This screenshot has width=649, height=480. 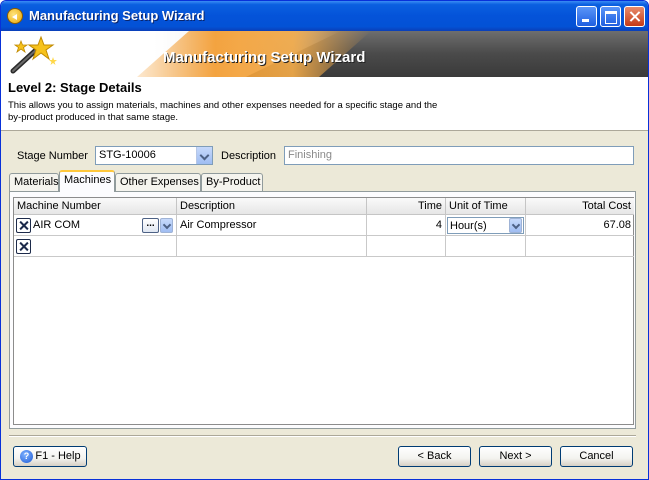 I want to click on title-bar: Manufacturing Setup Wizard, so click(x=324, y=16).